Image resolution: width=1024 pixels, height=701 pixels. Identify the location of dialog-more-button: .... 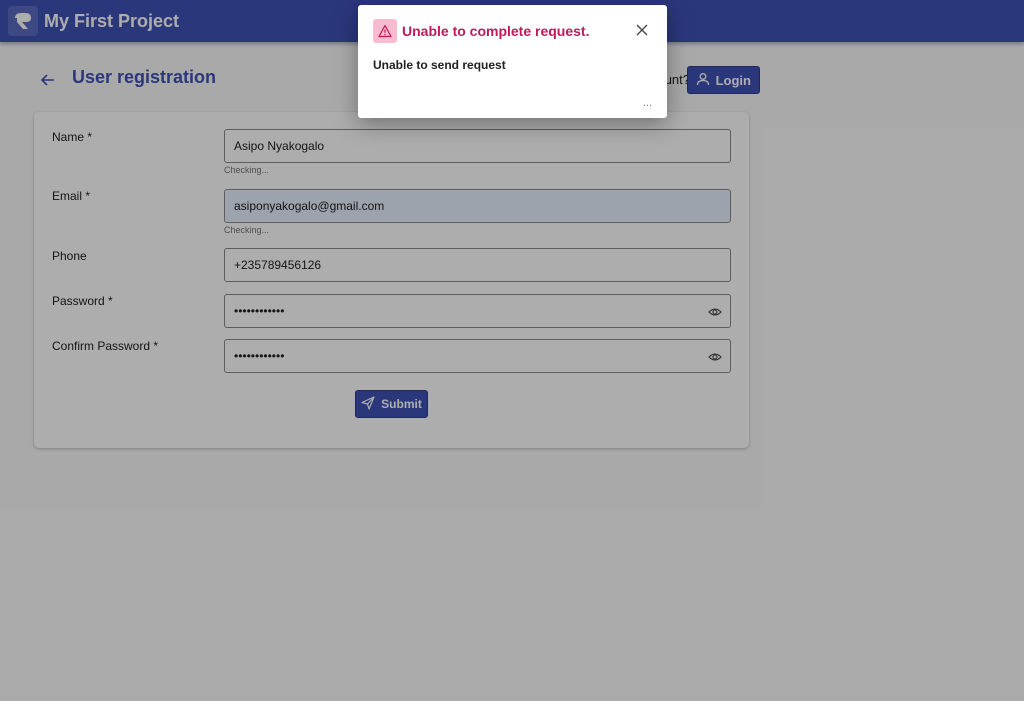
(647, 103).